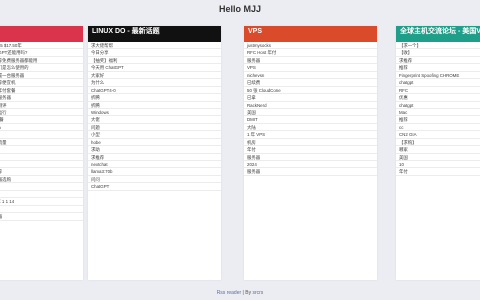  Describe the element at coordinates (259, 45) in the screenshot. I see `feed-item-title: justmysocks` at that location.